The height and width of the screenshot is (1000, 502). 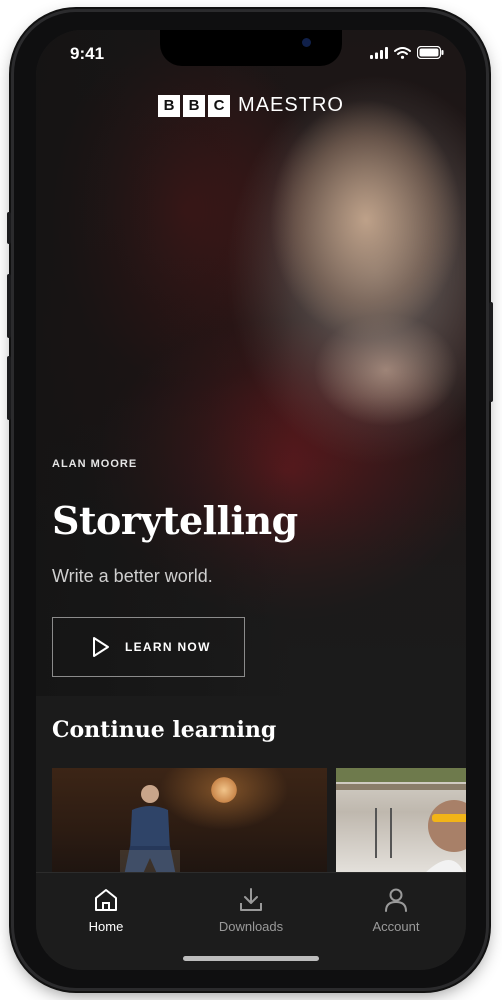 What do you see at coordinates (106, 926) in the screenshot?
I see `tab-home-label: Home` at bounding box center [106, 926].